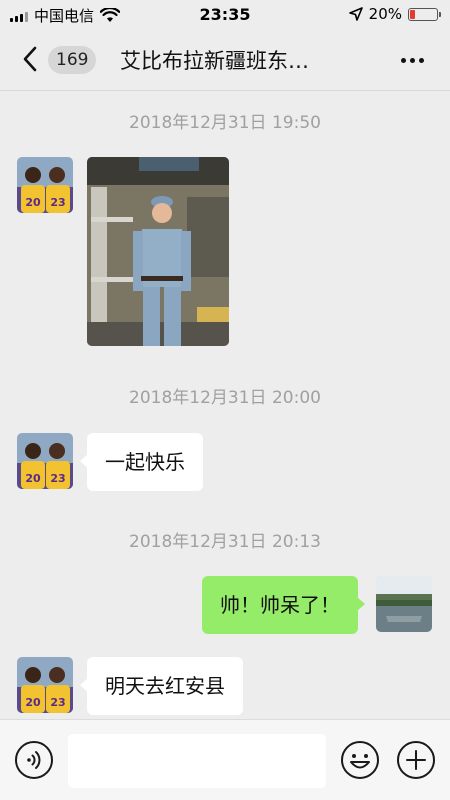 This screenshot has height=800, width=450. Describe the element at coordinates (416, 760) in the screenshot. I see `plus-icon` at that location.